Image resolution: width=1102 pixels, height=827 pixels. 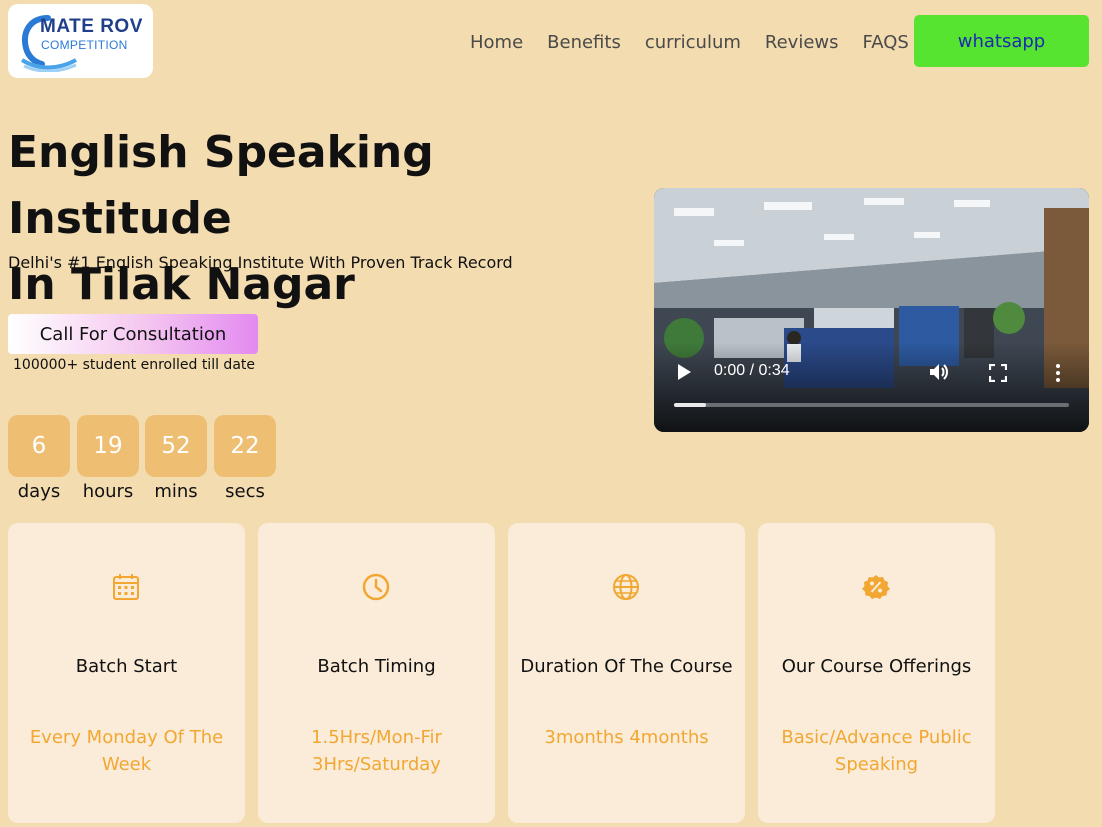 I want to click on page-title-line-1: English Speaking Institude, so click(x=221, y=185).